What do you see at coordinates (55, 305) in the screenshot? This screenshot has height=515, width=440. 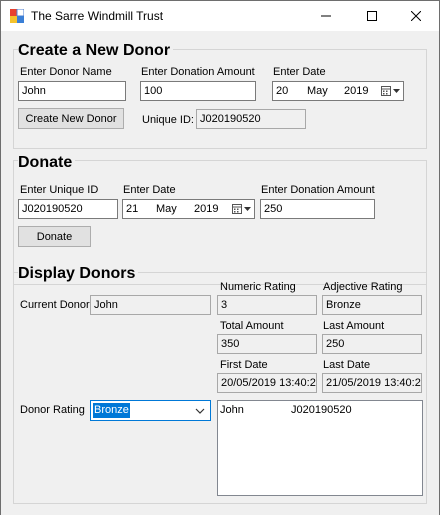 I see `current-donor-label: Current Donor` at bounding box center [55, 305].